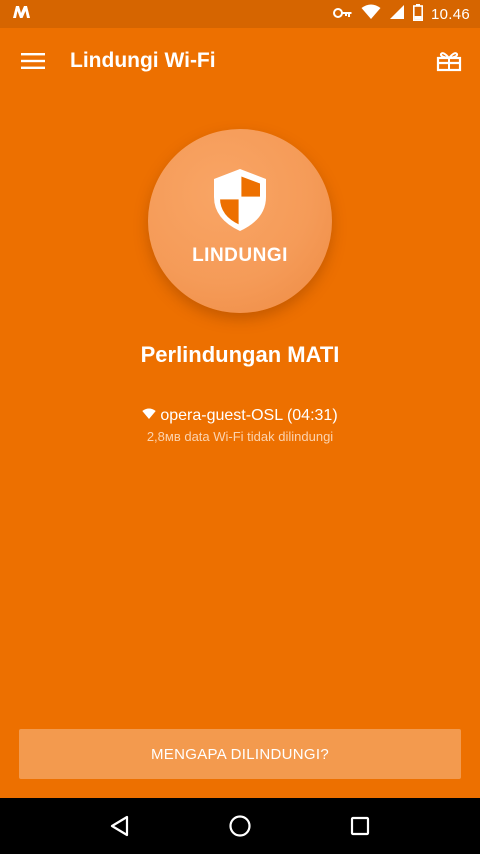 Image resolution: width=480 pixels, height=854 pixels. Describe the element at coordinates (342, 14) in the screenshot. I see `vpn-key-icon` at that location.